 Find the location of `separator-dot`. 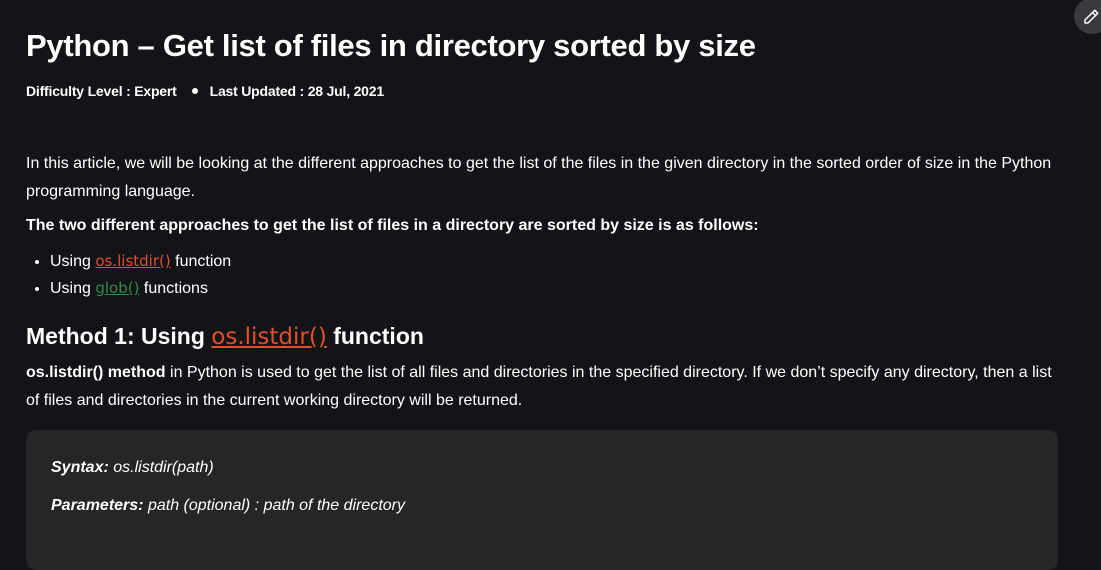

separator-dot is located at coordinates (194, 91).